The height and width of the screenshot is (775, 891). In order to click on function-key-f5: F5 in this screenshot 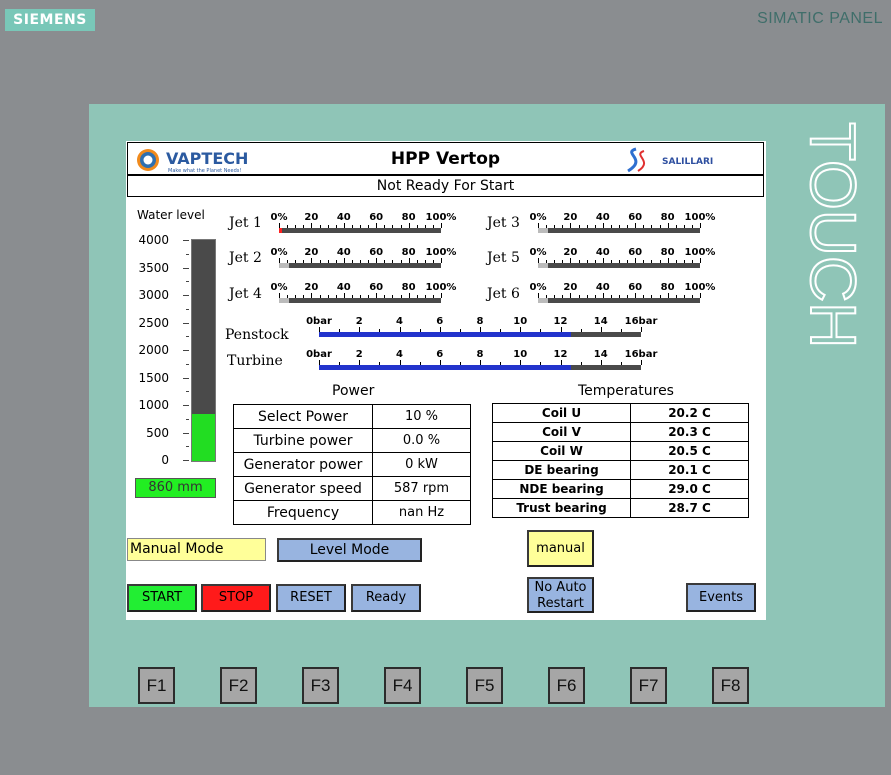, I will do `click(484, 685)`.